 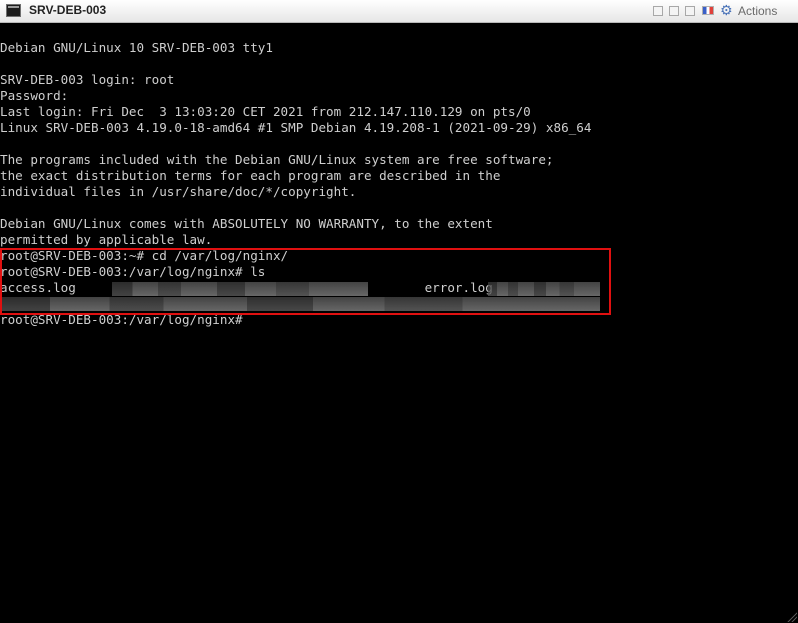 I want to click on window-title-bar: SRV-DEB-003 ⚙ Actions, so click(x=399, y=11).